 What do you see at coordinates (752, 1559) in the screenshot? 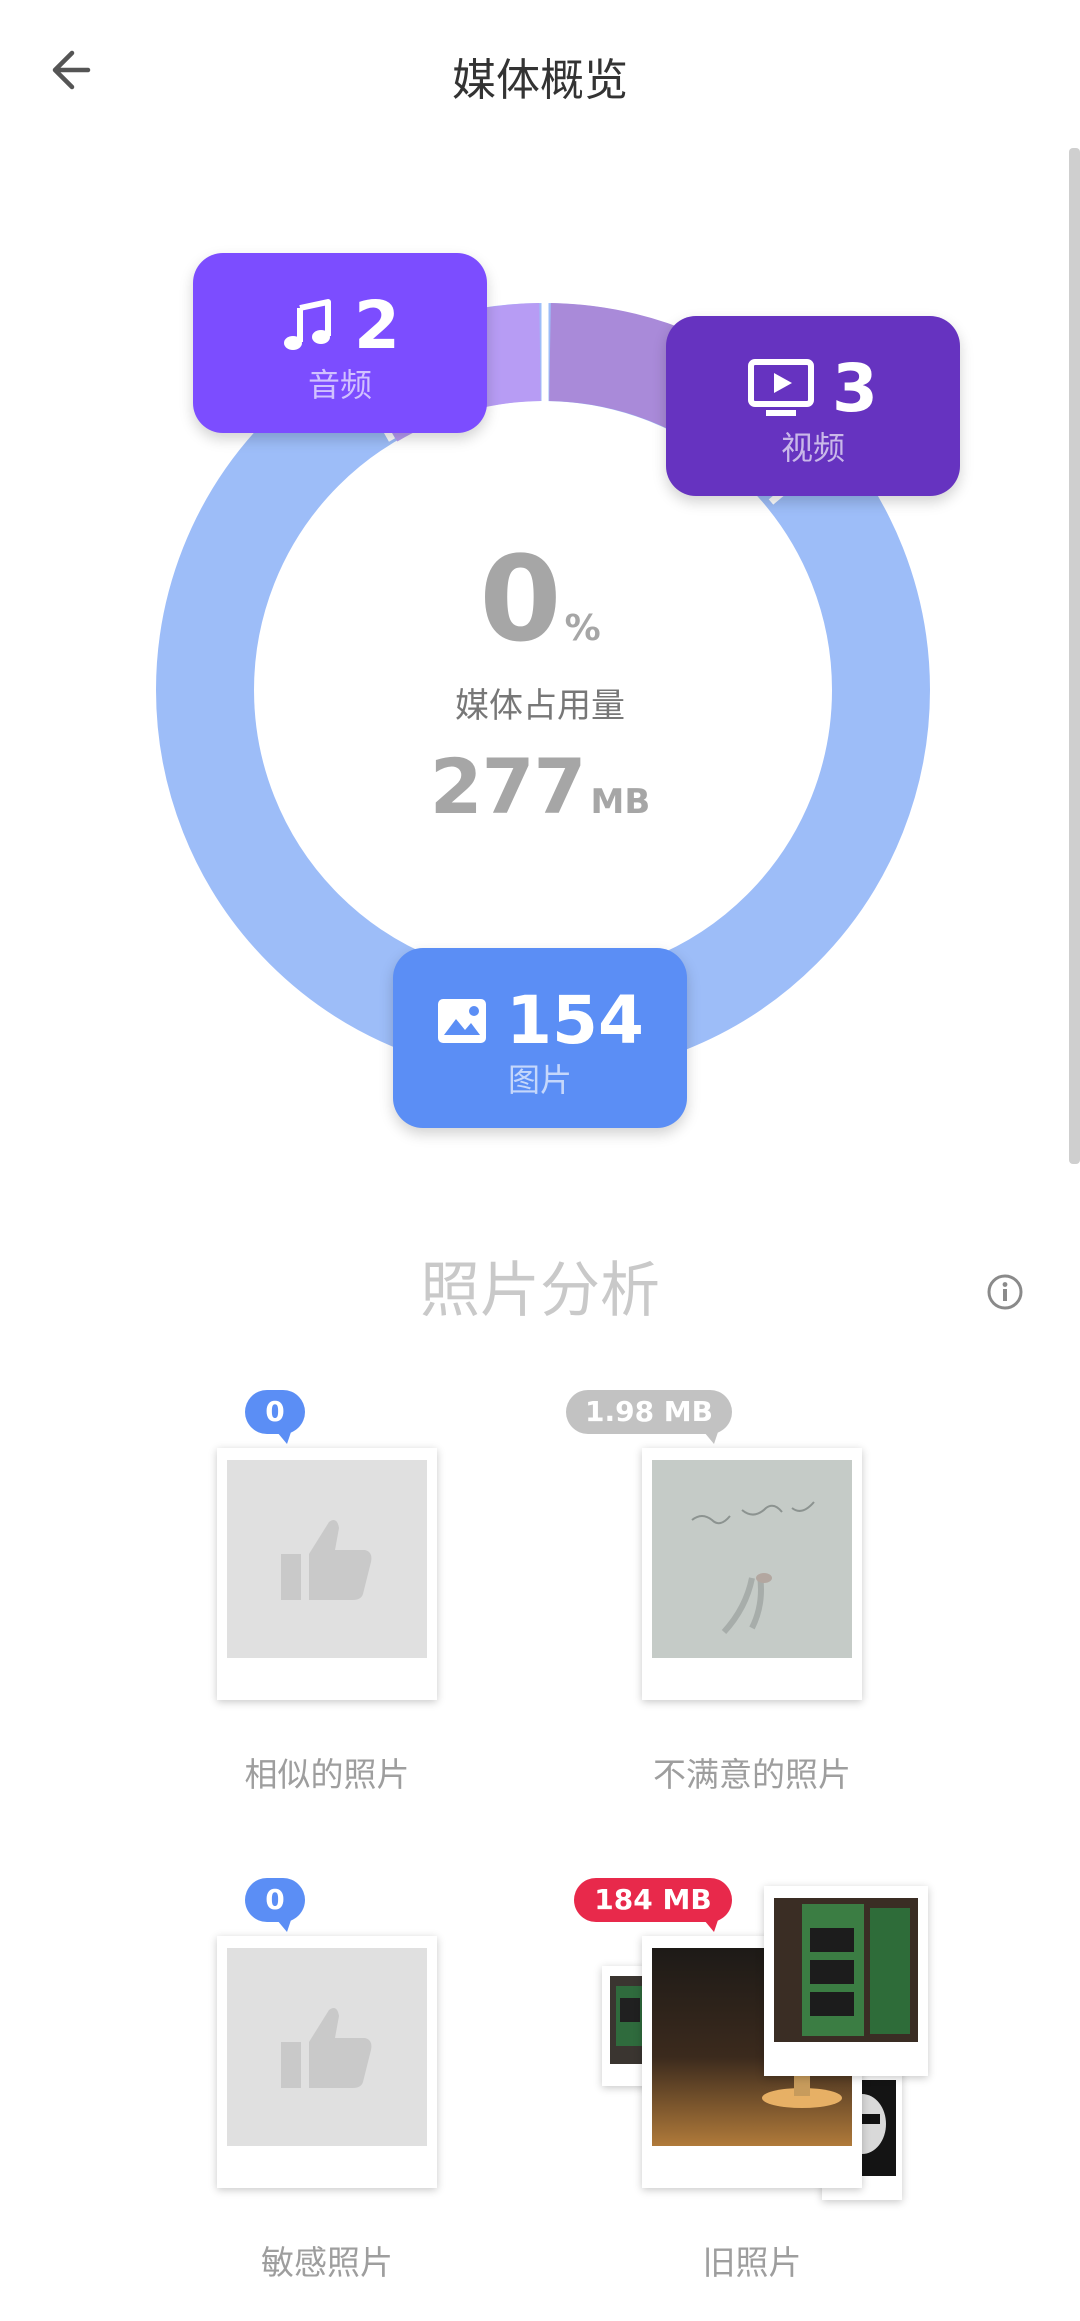
I see `unsatisfied-photo-thumbnail` at bounding box center [752, 1559].